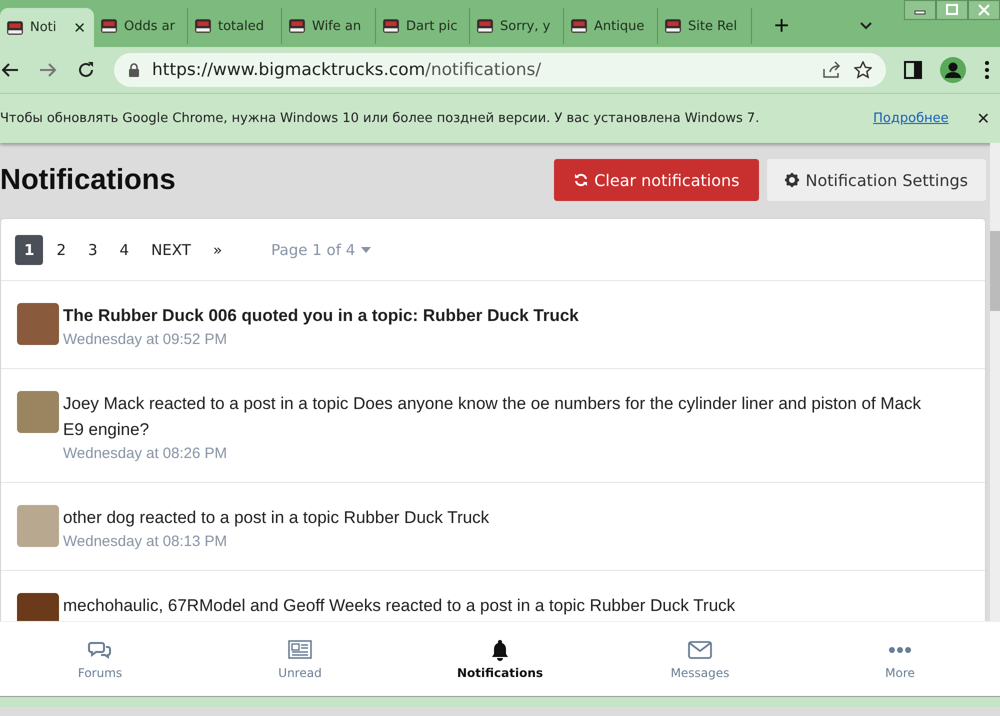 Image resolution: width=1000 pixels, height=716 pixels. What do you see at coordinates (920, 10) in the screenshot?
I see `minimize-icon` at bounding box center [920, 10].